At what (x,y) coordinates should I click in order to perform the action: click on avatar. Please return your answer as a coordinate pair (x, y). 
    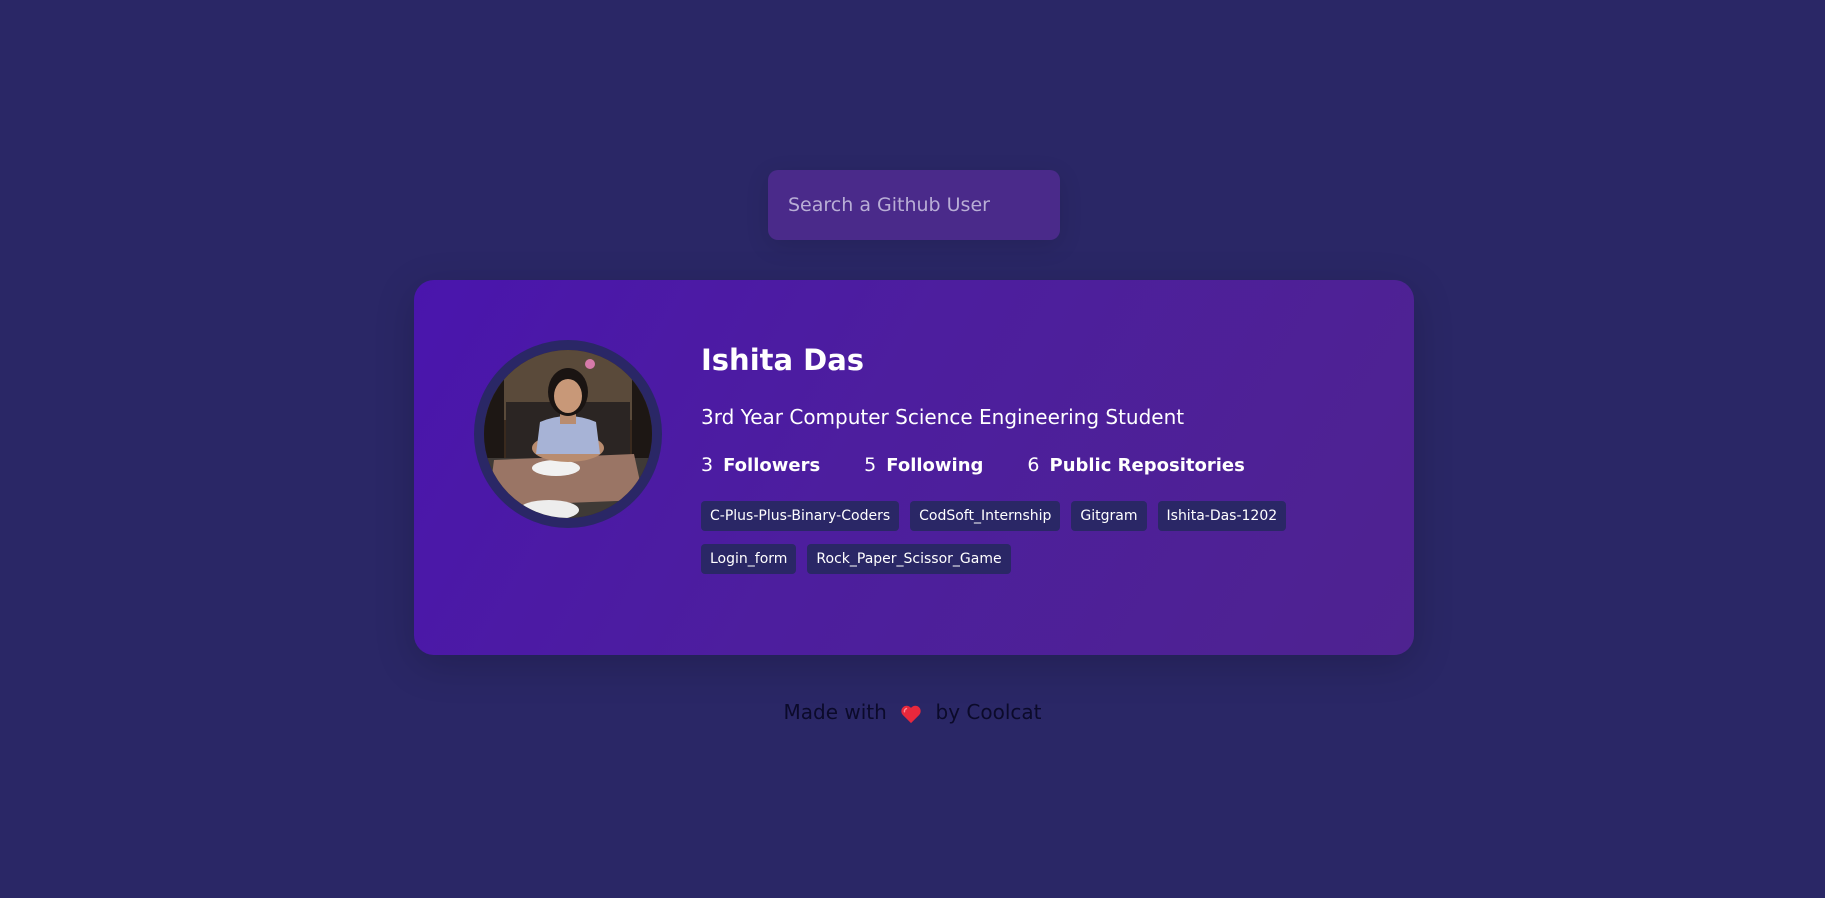
    Looking at the image, I should click on (568, 434).